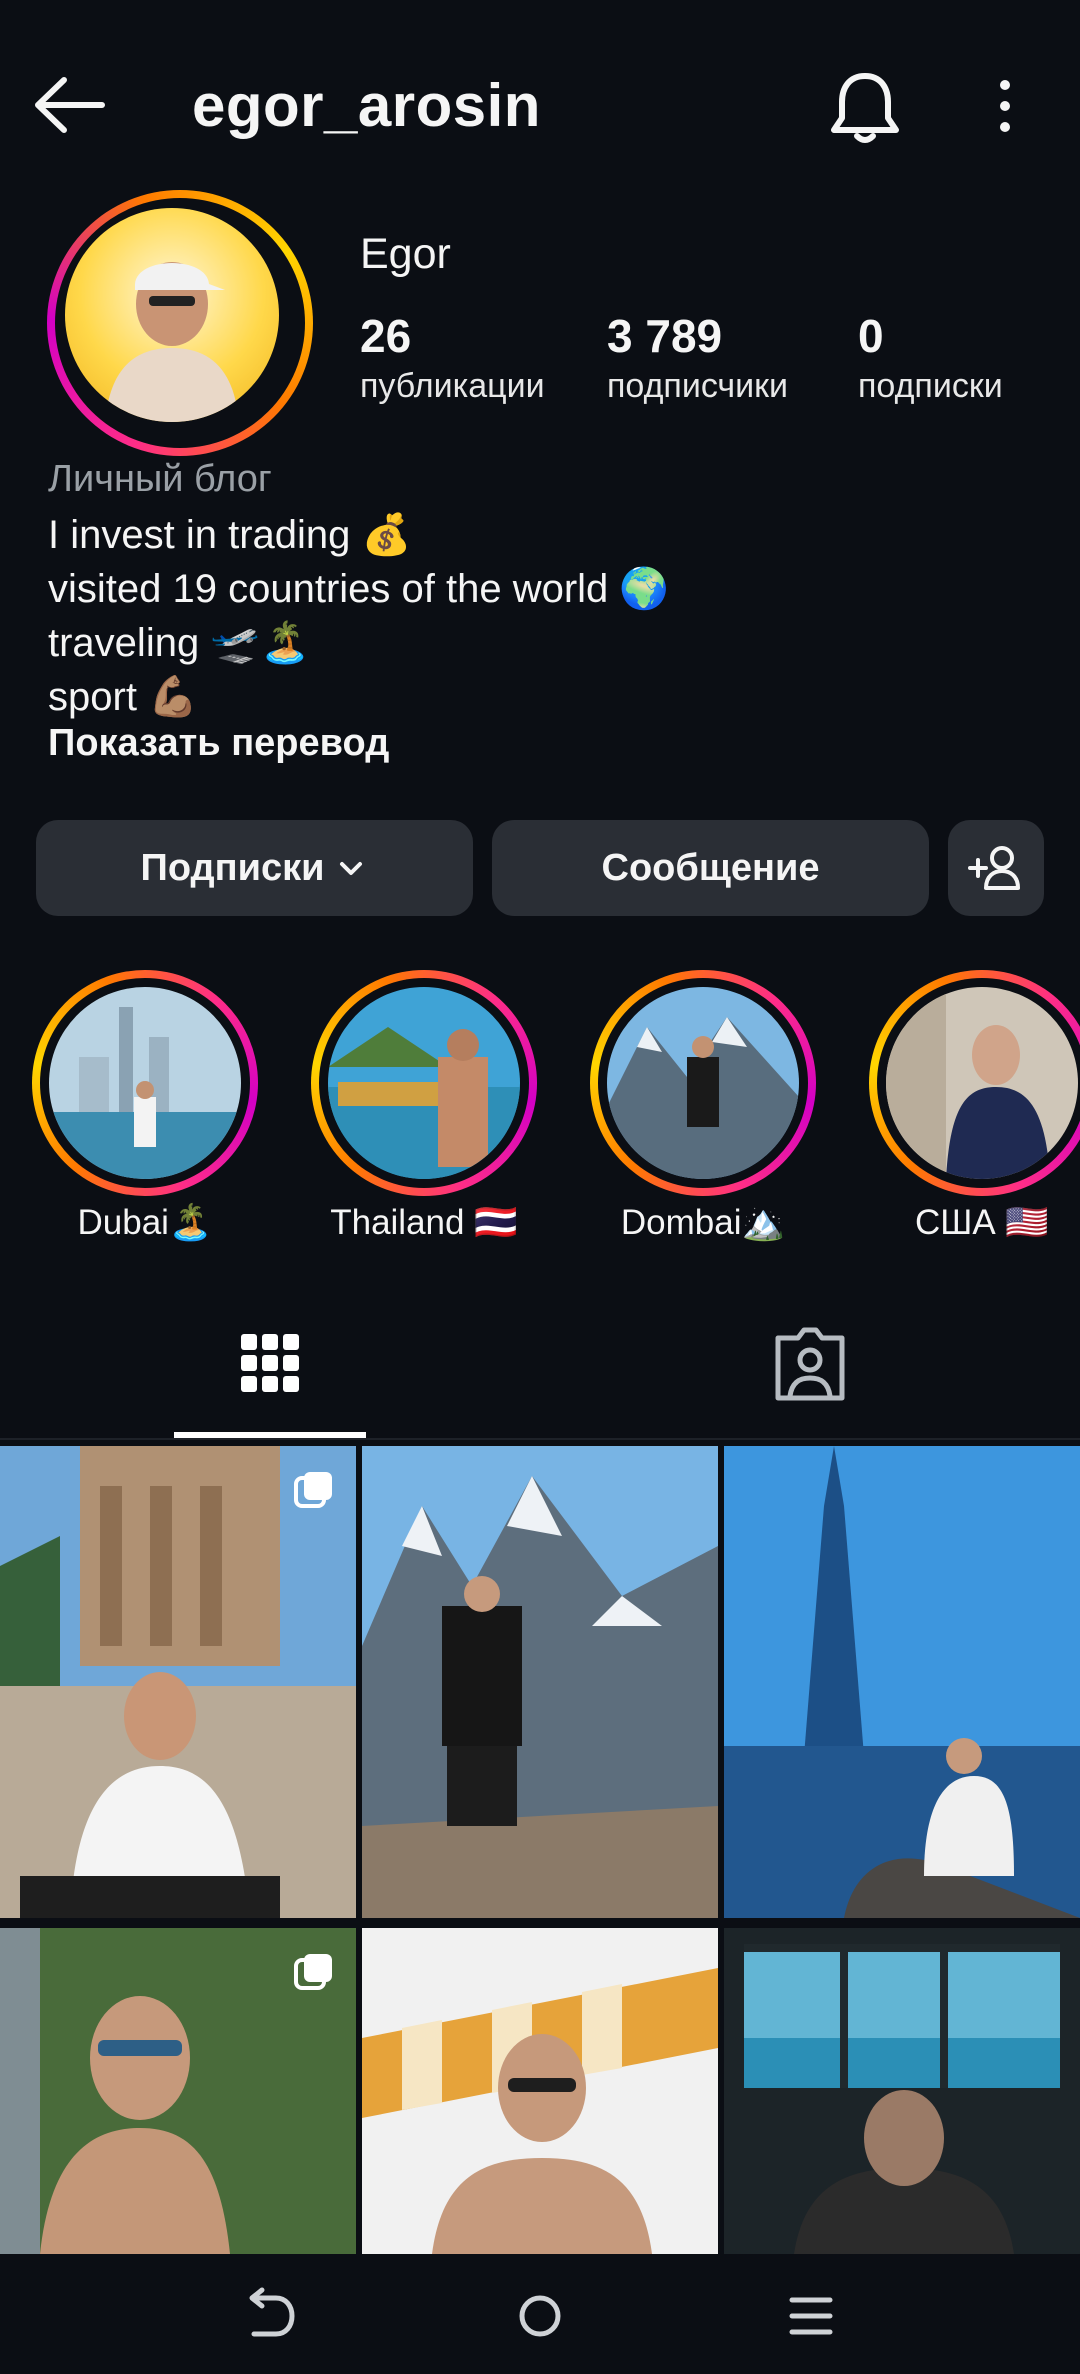 The height and width of the screenshot is (2374, 1080). Describe the element at coordinates (810, 1364) in the screenshot. I see `tagged-person-icon` at that location.